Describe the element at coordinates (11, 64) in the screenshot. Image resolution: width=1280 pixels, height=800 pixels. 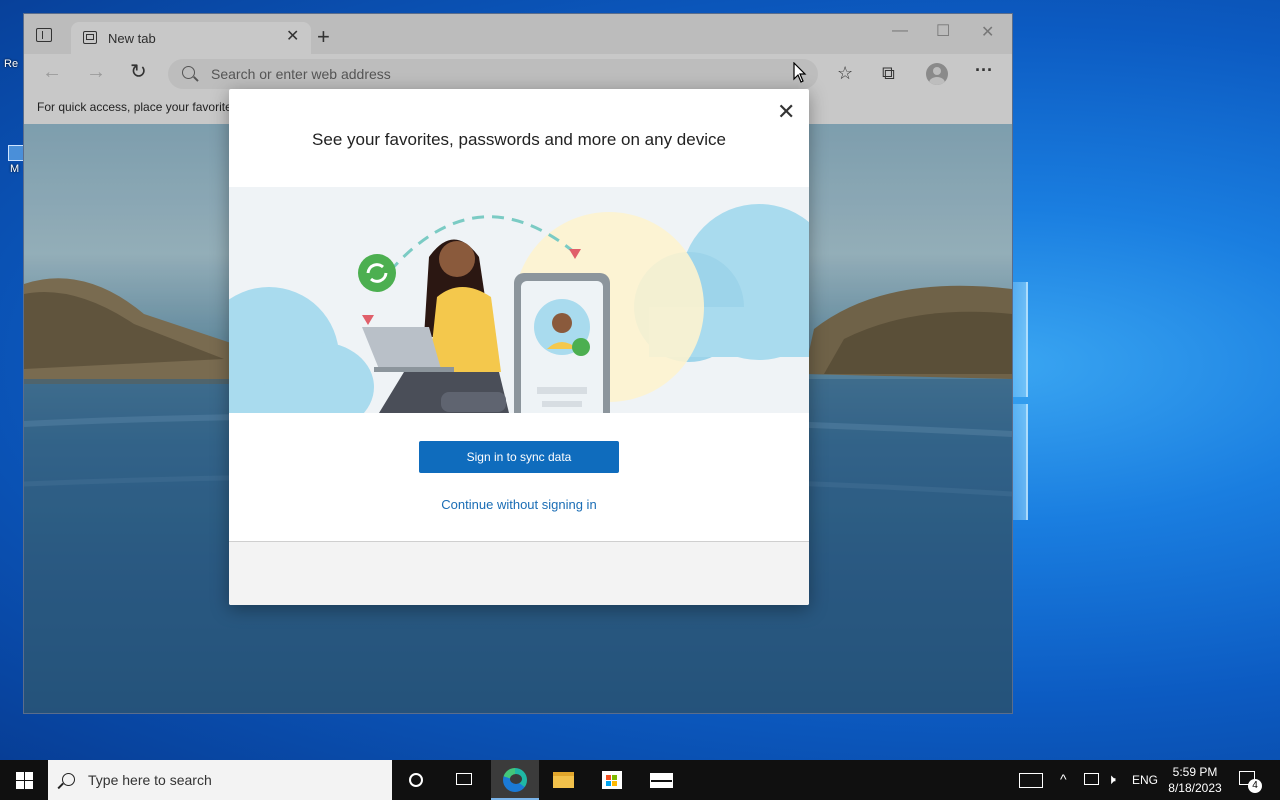
I see `desktop-icon-label: Re` at that location.